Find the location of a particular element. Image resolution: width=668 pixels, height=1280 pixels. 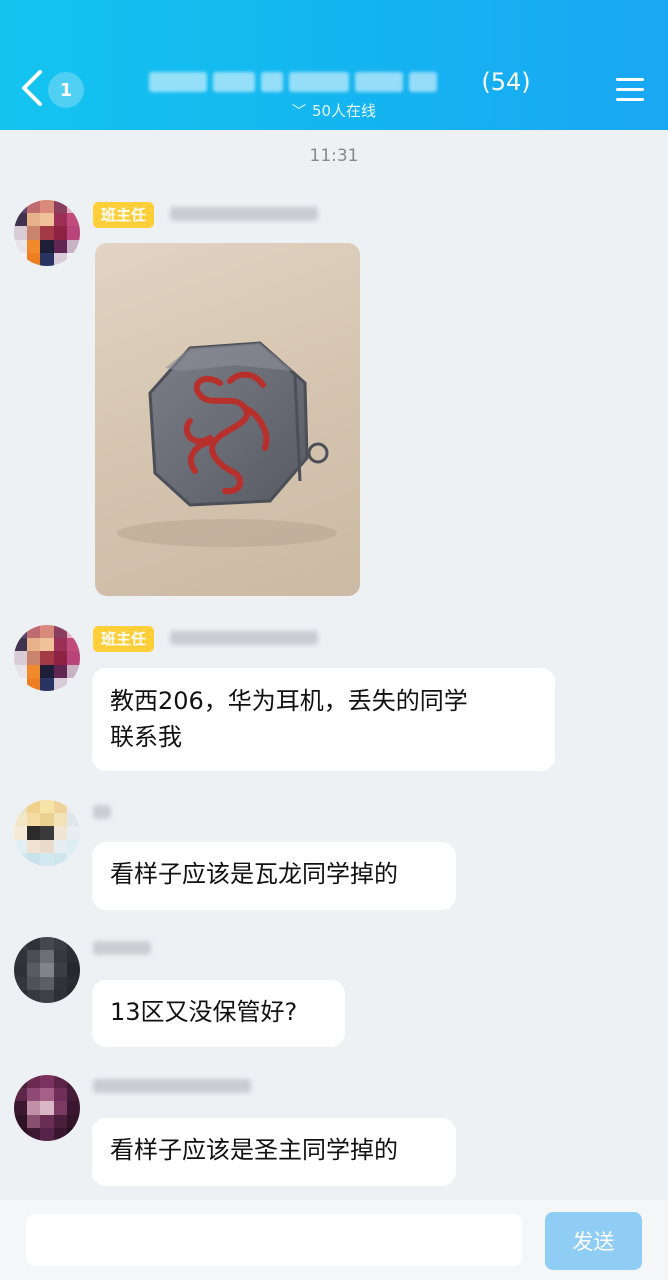

chat-header: 1 (54) ﹀ 50人在线 is located at coordinates (334, 65).